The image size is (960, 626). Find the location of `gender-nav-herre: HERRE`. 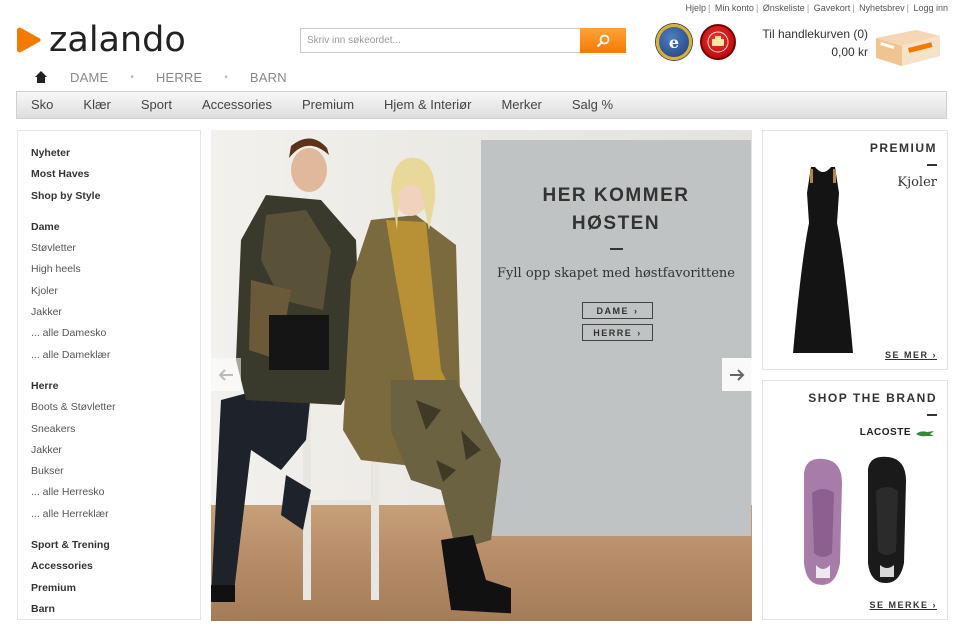

gender-nav-herre: HERRE is located at coordinates (179, 77).